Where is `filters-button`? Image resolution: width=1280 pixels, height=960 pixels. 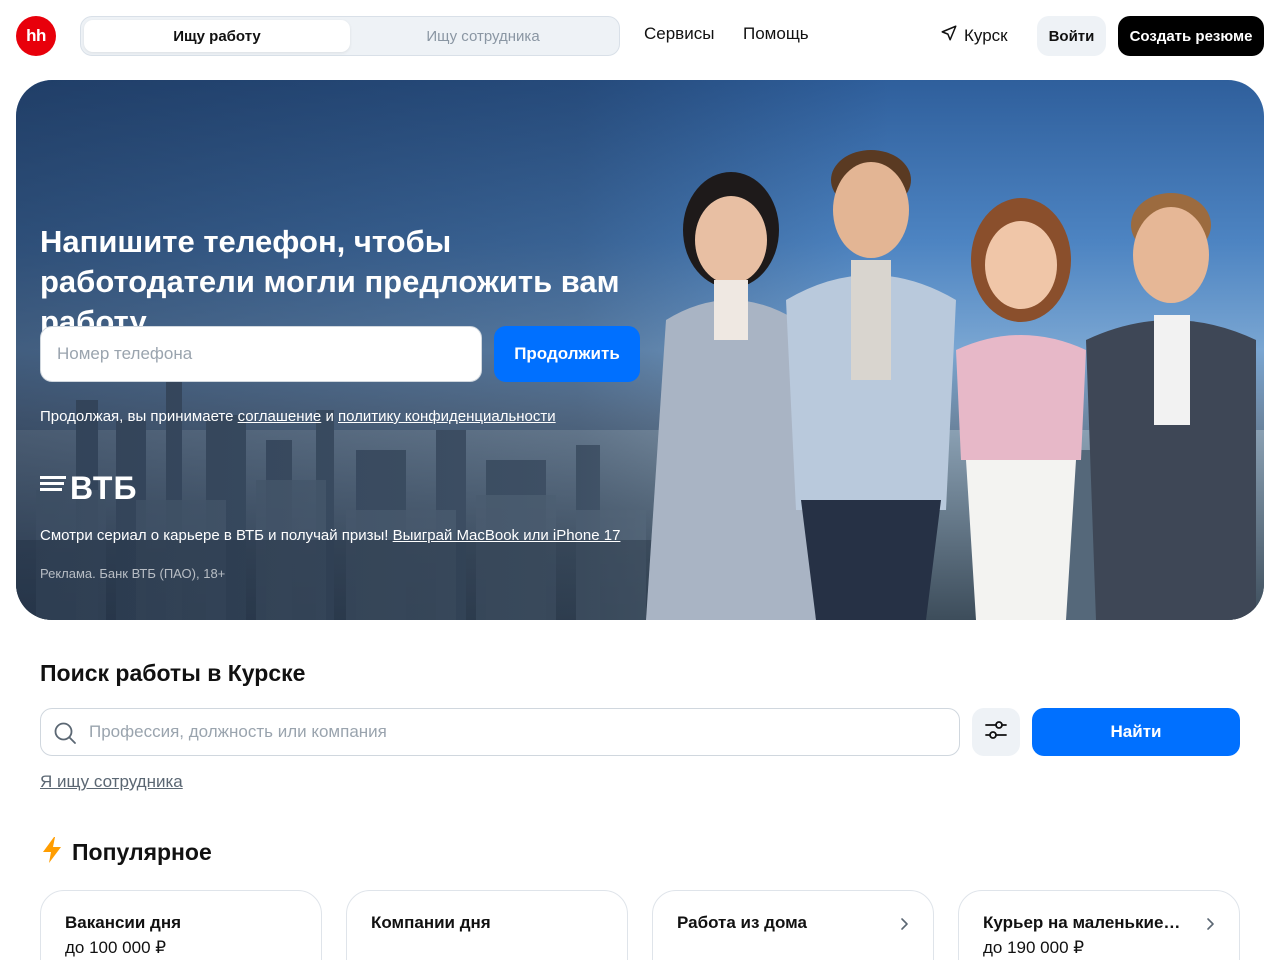 filters-button is located at coordinates (996, 732).